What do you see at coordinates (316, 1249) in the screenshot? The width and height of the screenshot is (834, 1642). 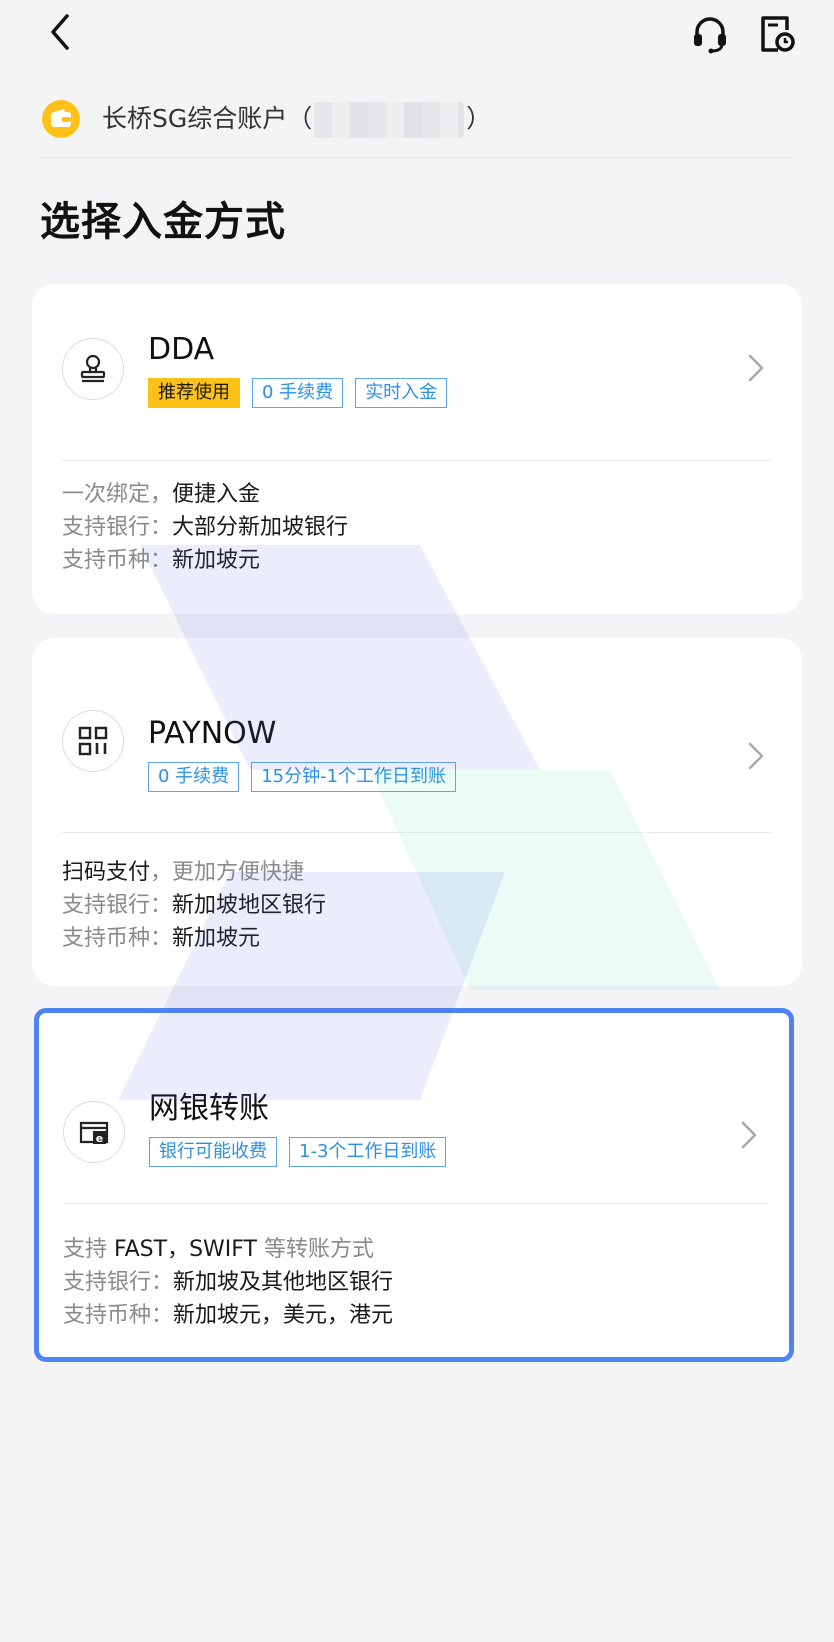 I see `info-label: 等转账方式` at bounding box center [316, 1249].